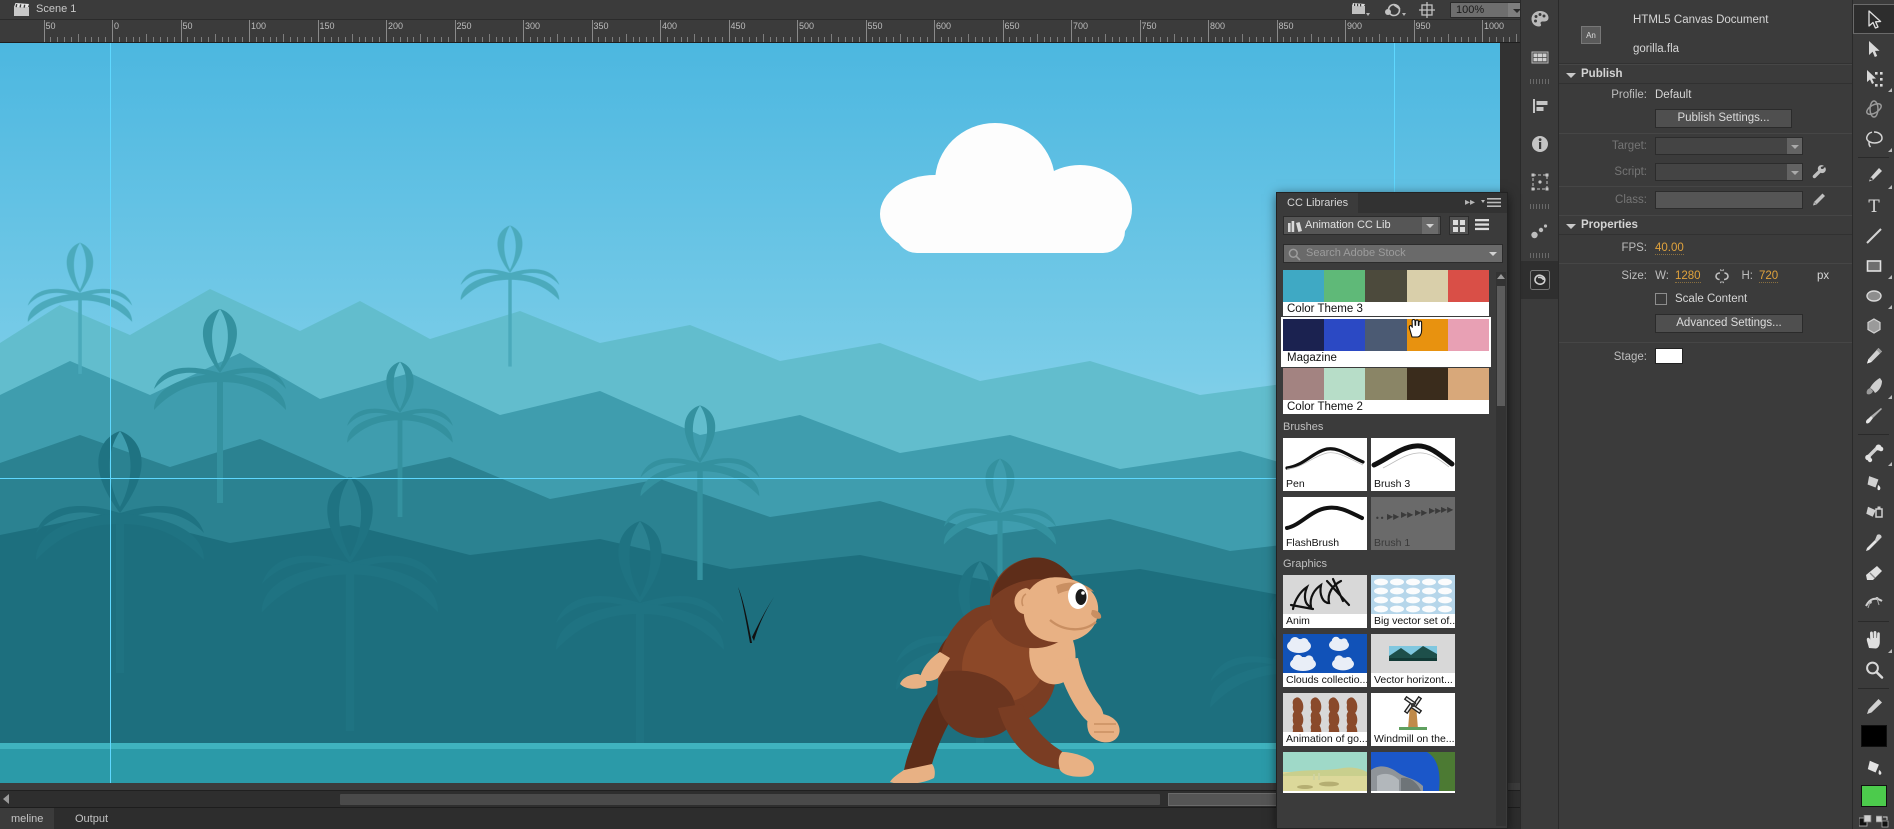 Image resolution: width=1894 pixels, height=829 pixels. Describe the element at coordinates (1729, 146) in the screenshot. I see `target-select` at that location.